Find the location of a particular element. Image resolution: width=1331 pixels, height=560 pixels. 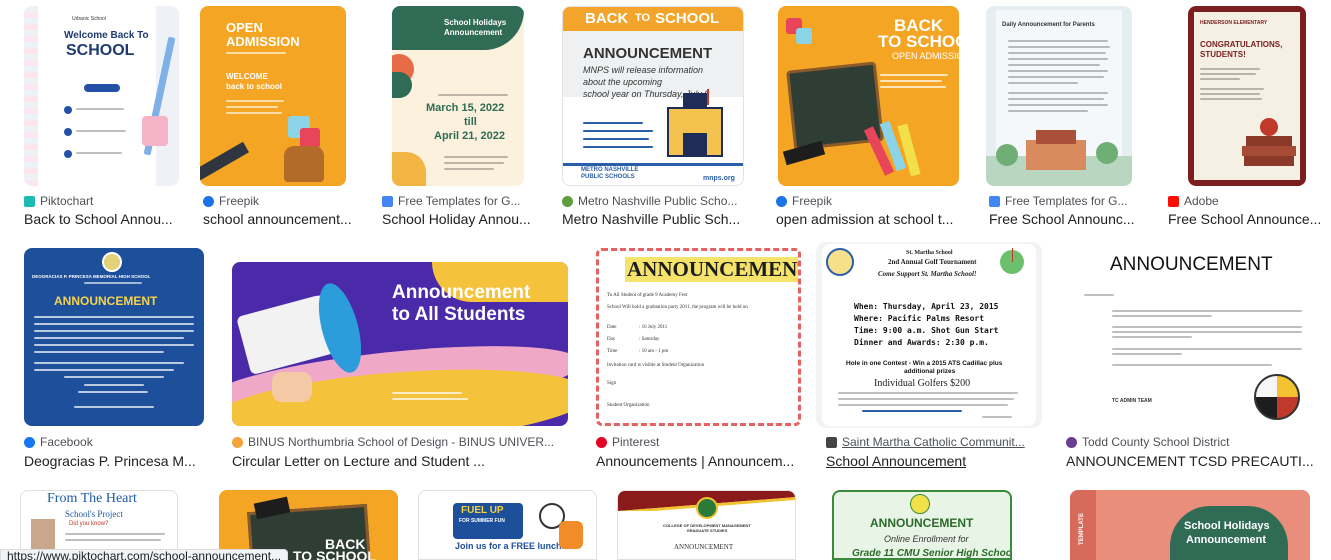

thumb-heading-2: to All Students is located at coordinates (459, 314).